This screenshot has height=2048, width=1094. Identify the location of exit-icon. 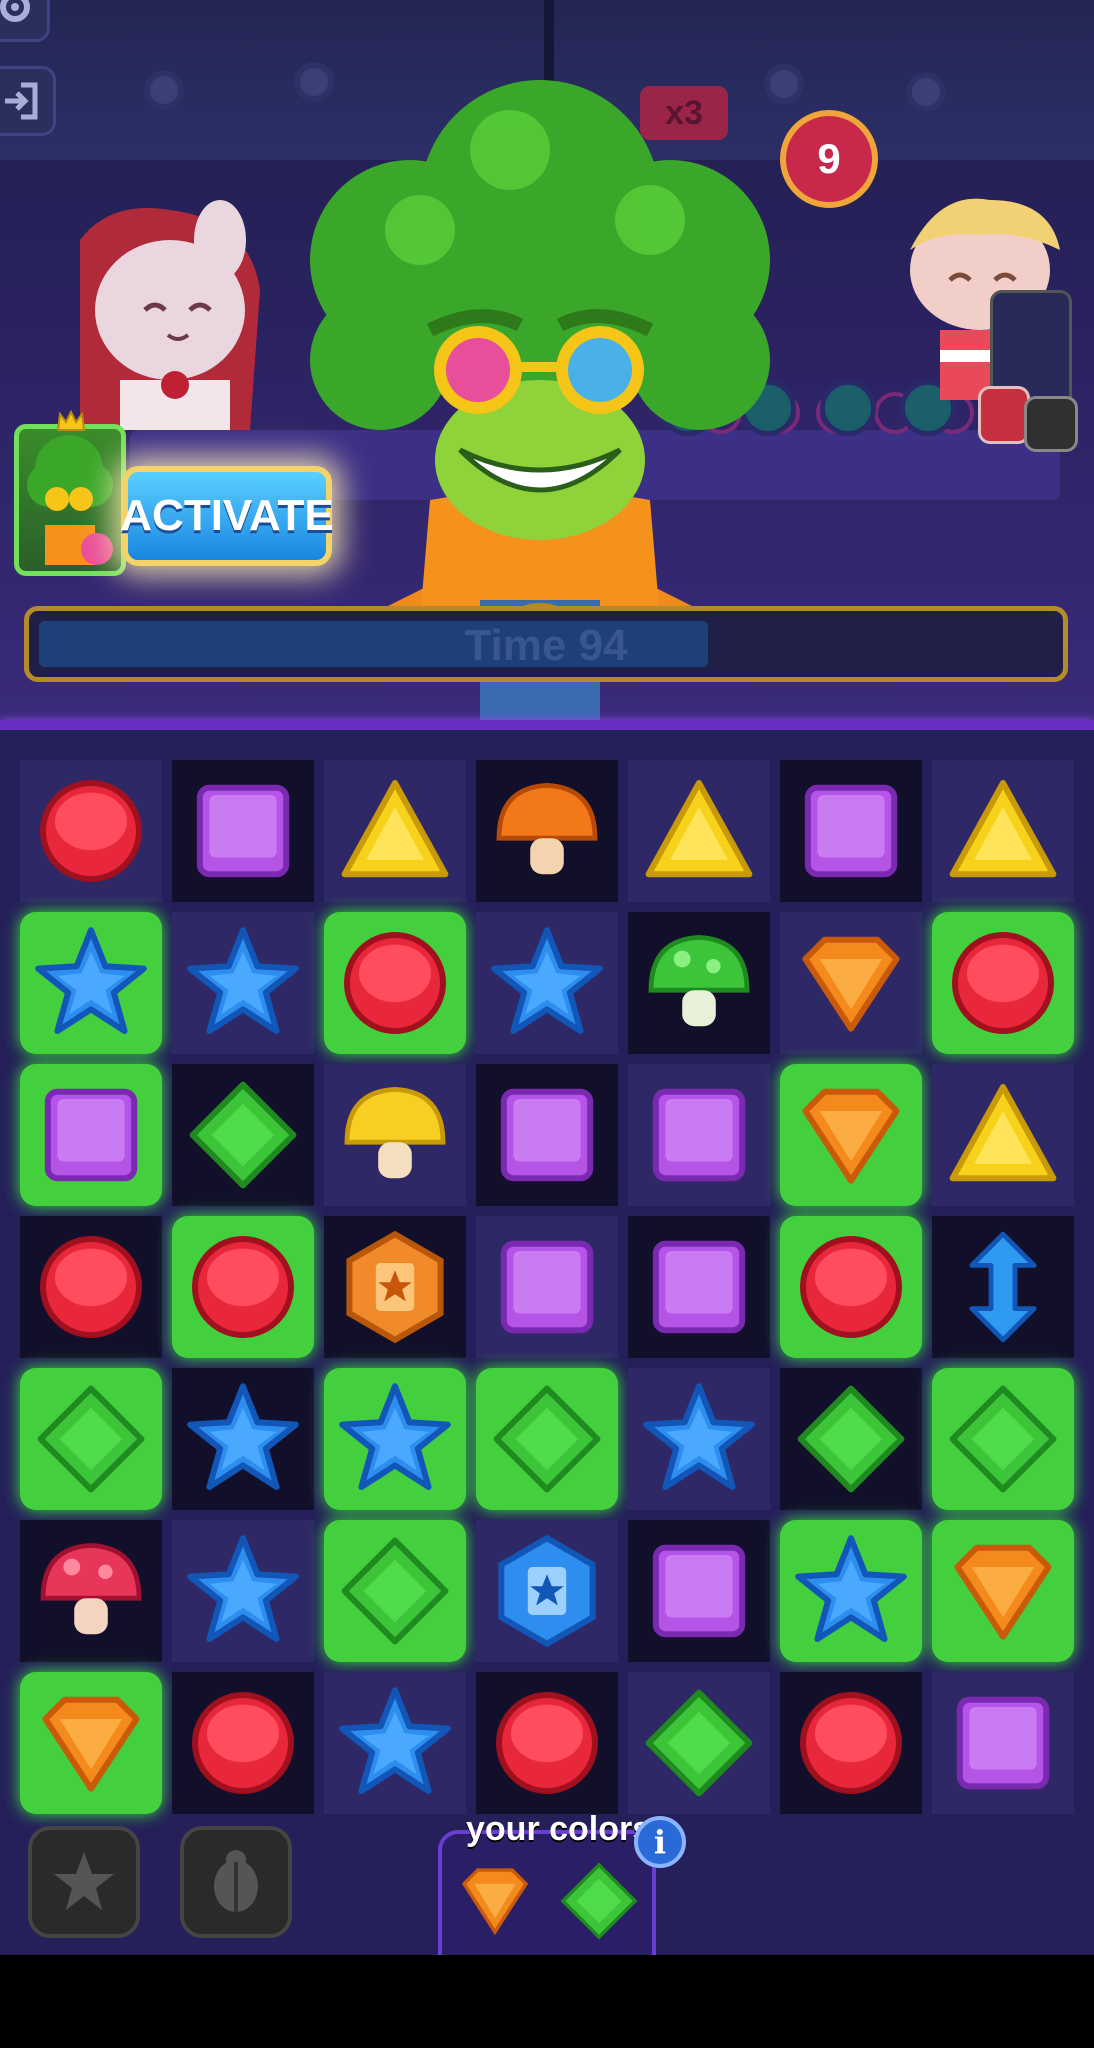
(21, 101).